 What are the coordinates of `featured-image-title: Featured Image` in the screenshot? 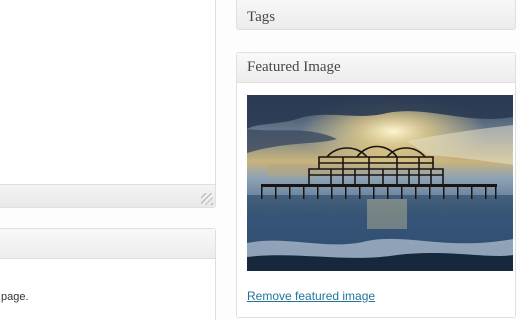 It's located at (376, 68).